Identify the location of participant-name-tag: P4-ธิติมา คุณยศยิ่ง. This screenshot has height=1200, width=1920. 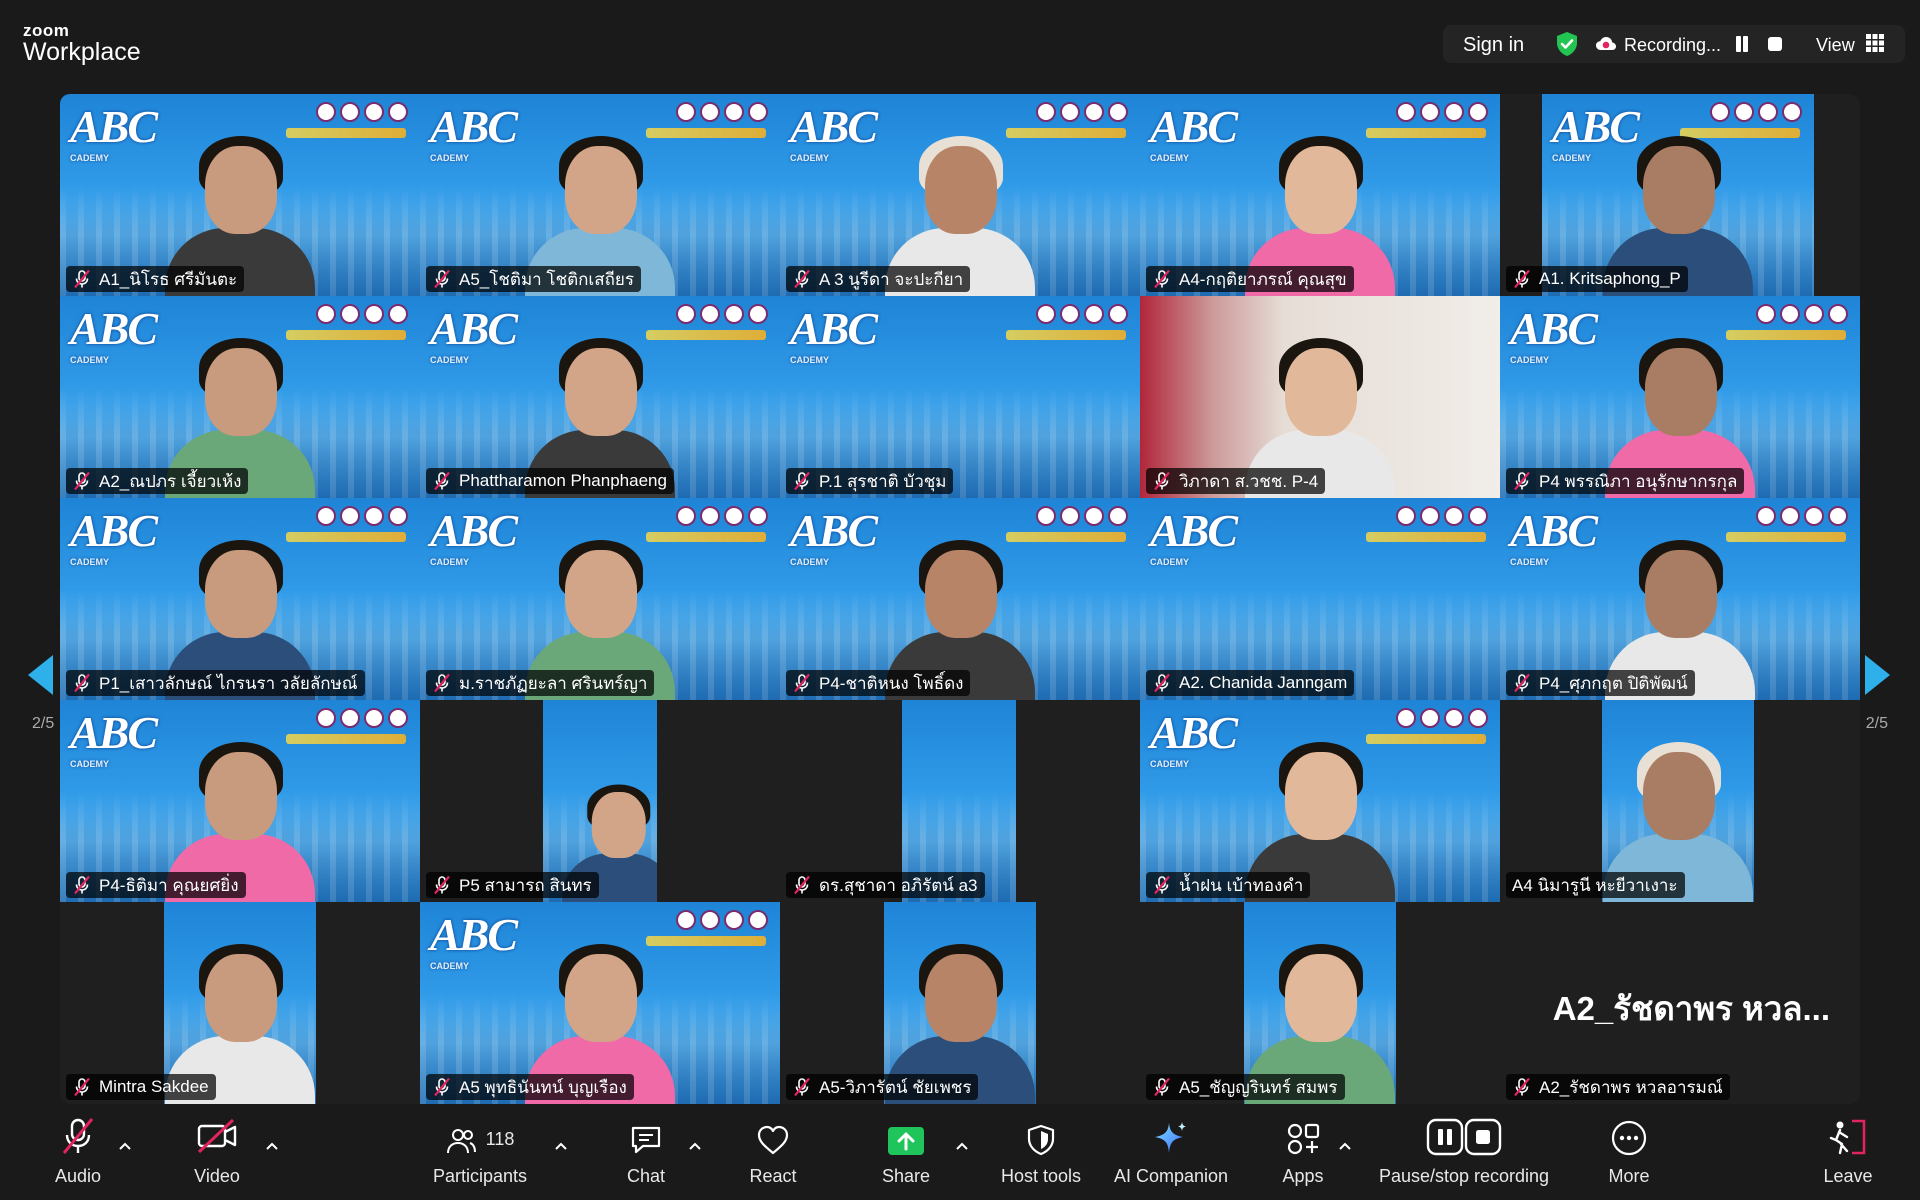
(156, 885).